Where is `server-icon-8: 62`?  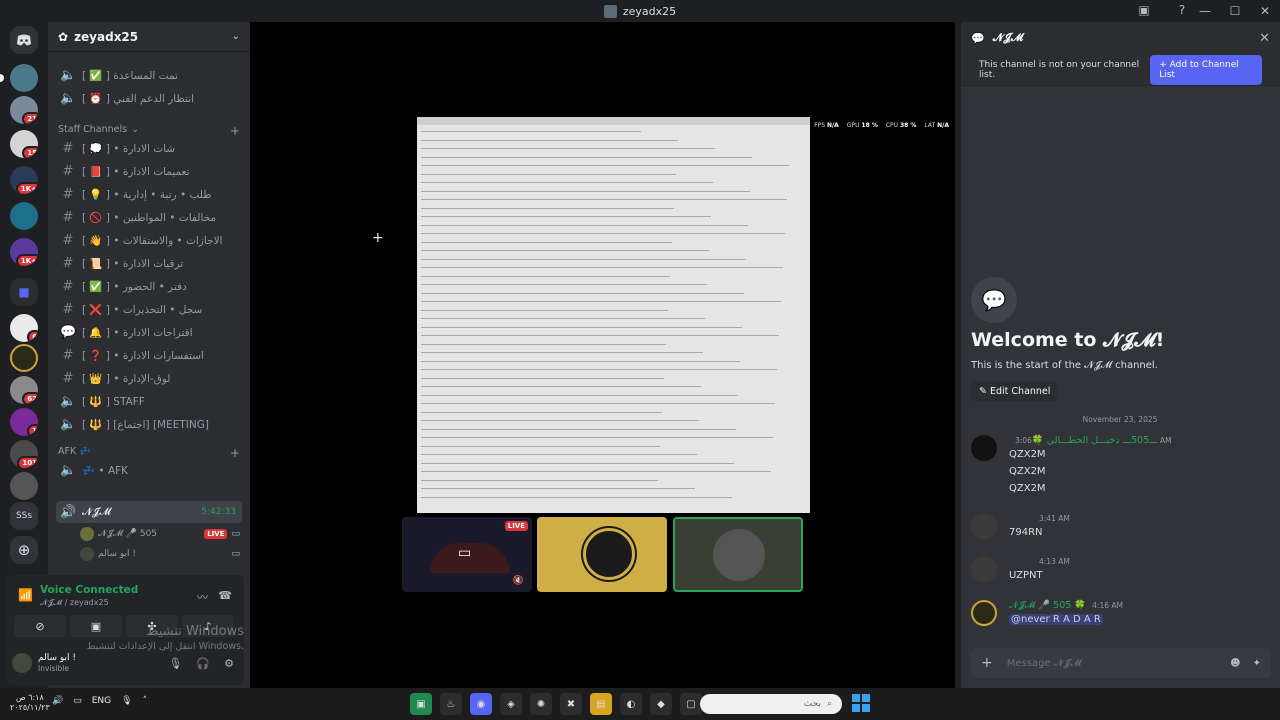 server-icon-8: 62 is located at coordinates (24, 390).